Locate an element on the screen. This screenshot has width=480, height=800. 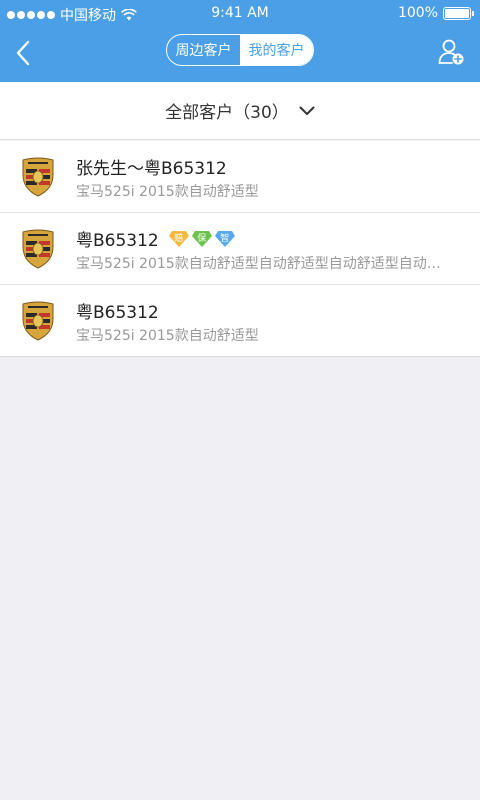
customer-filter-dropdown: 全部客户（30） is located at coordinates (240, 111).